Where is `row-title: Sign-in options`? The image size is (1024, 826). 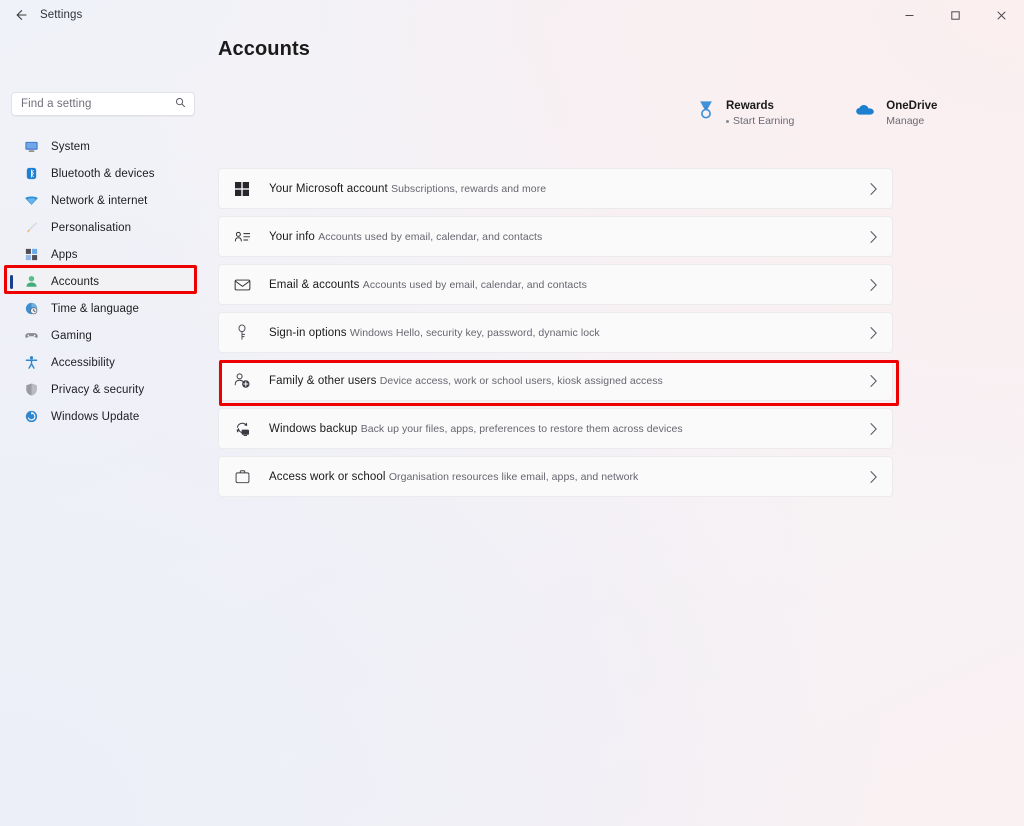
row-title: Sign-in options is located at coordinates (308, 333).